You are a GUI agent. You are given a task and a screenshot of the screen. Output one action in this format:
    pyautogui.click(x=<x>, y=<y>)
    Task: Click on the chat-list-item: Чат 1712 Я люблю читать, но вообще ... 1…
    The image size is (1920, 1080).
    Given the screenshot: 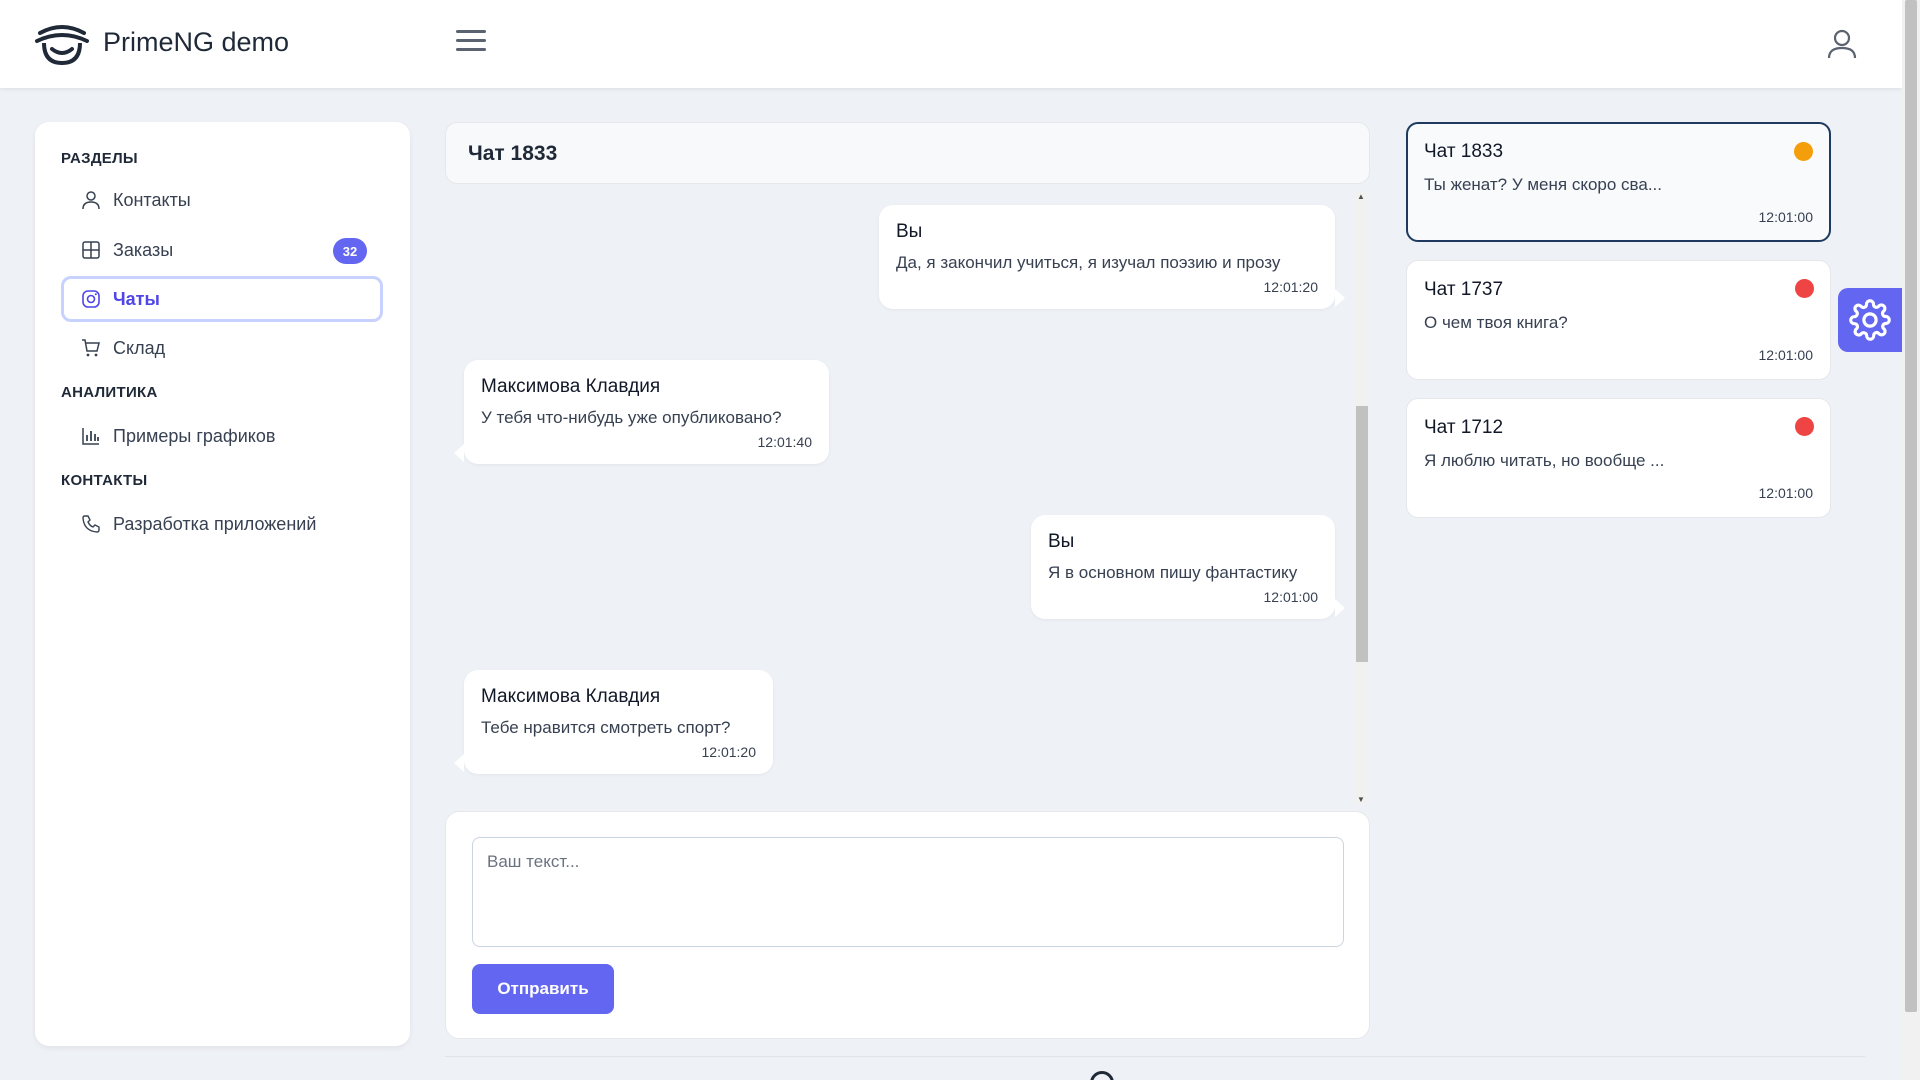 What is the action you would take?
    pyautogui.click(x=1618, y=458)
    